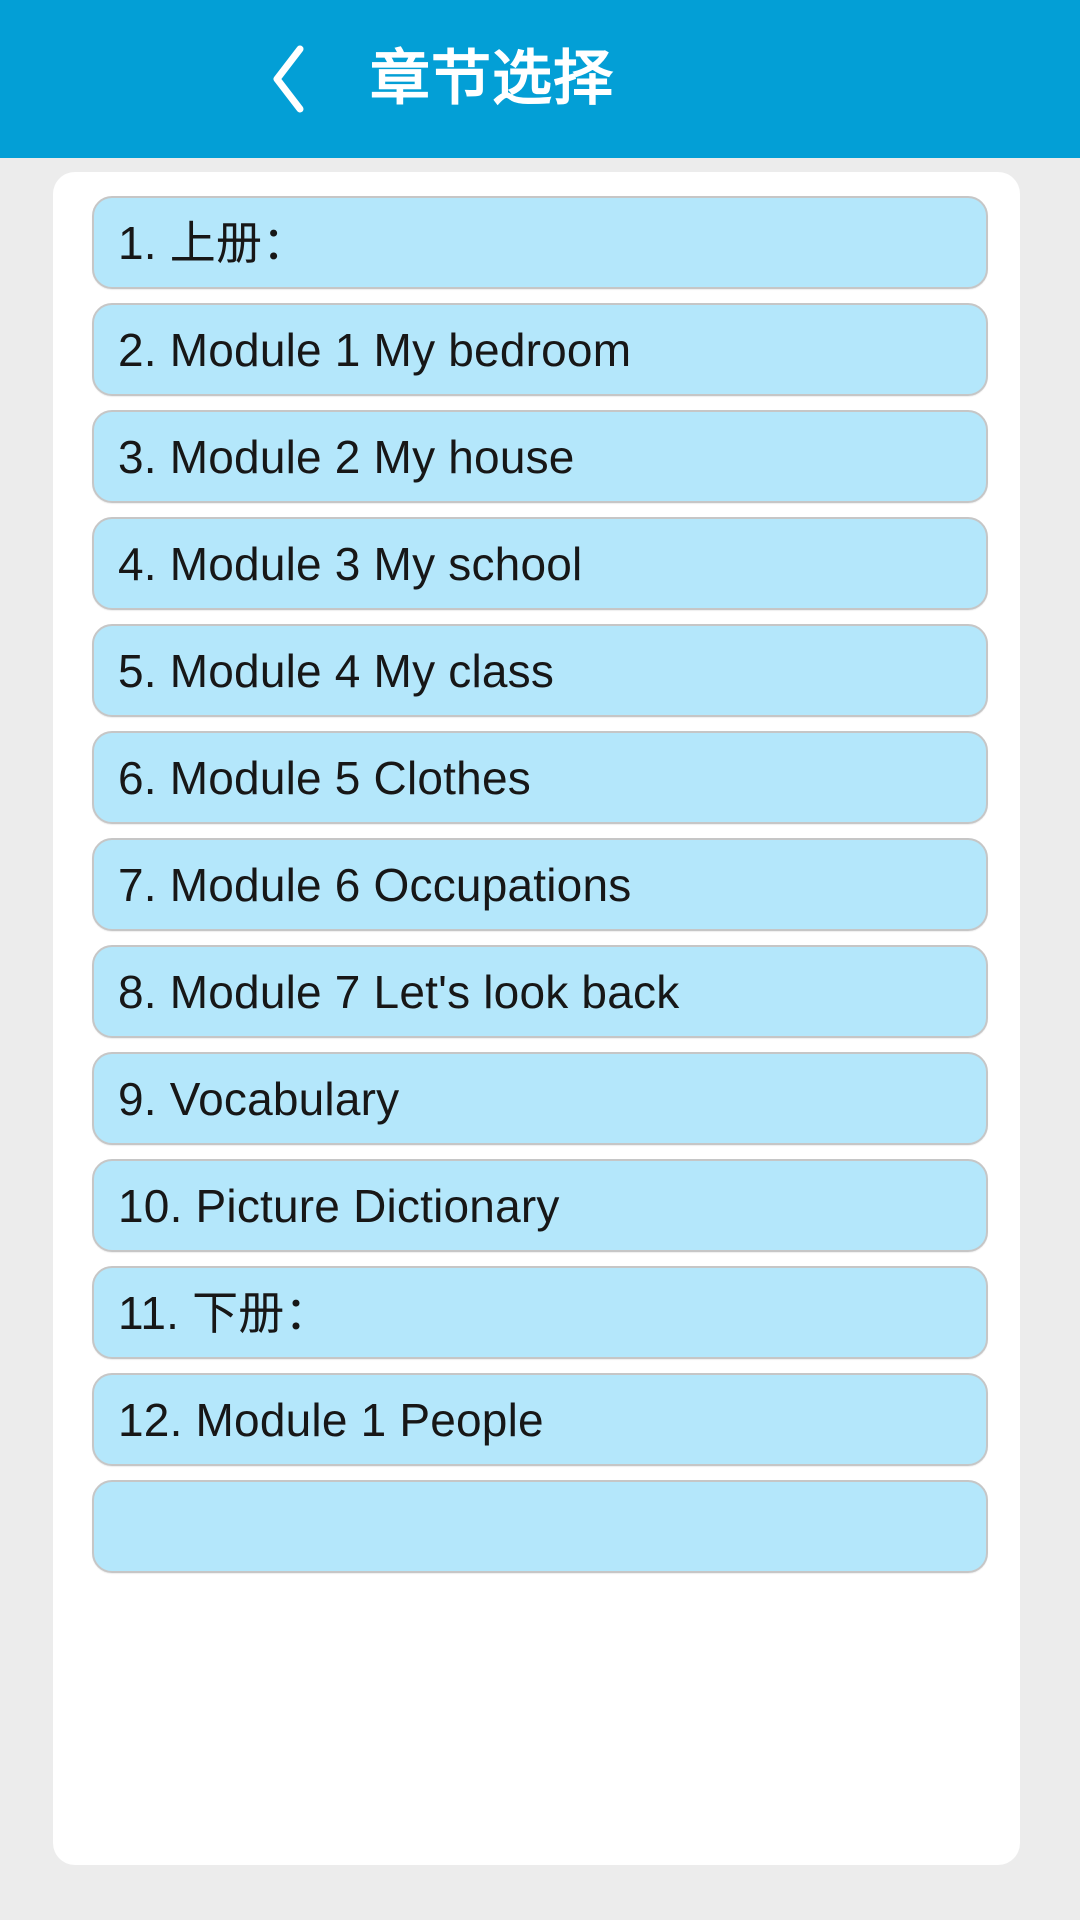 Image resolution: width=1080 pixels, height=1920 pixels. What do you see at coordinates (540, 242) in the screenshot?
I see `chapter-item-1: 1. 上册：` at bounding box center [540, 242].